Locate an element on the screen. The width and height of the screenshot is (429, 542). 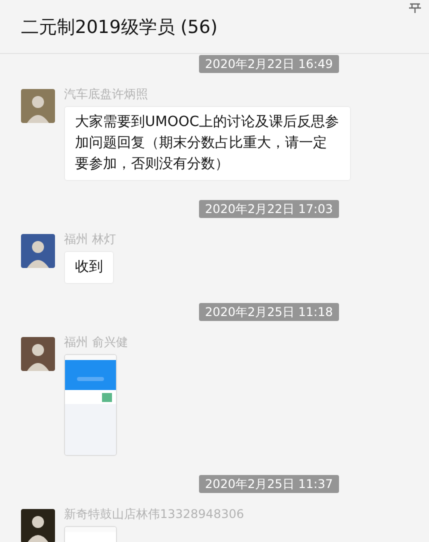
sender-name: 福州 林灯 is located at coordinates (90, 239).